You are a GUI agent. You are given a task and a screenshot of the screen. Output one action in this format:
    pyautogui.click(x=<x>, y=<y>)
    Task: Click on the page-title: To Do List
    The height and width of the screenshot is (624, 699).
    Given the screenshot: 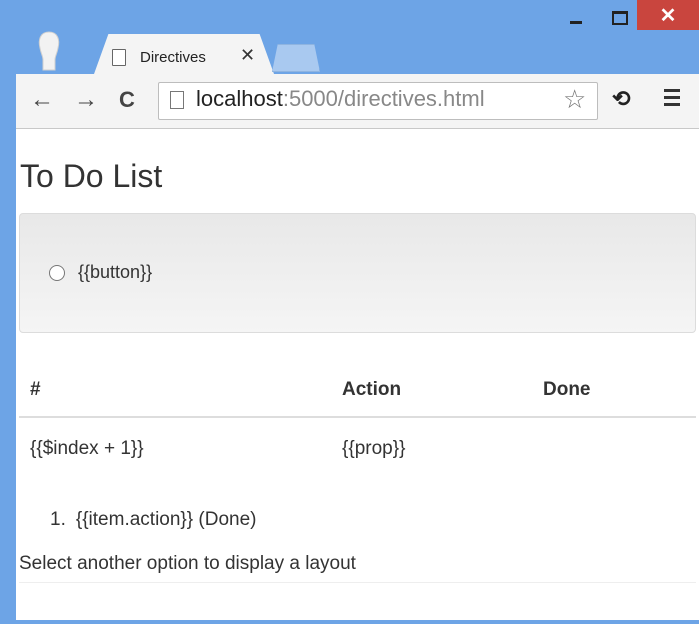 What is the action you would take?
    pyautogui.click(x=91, y=176)
    